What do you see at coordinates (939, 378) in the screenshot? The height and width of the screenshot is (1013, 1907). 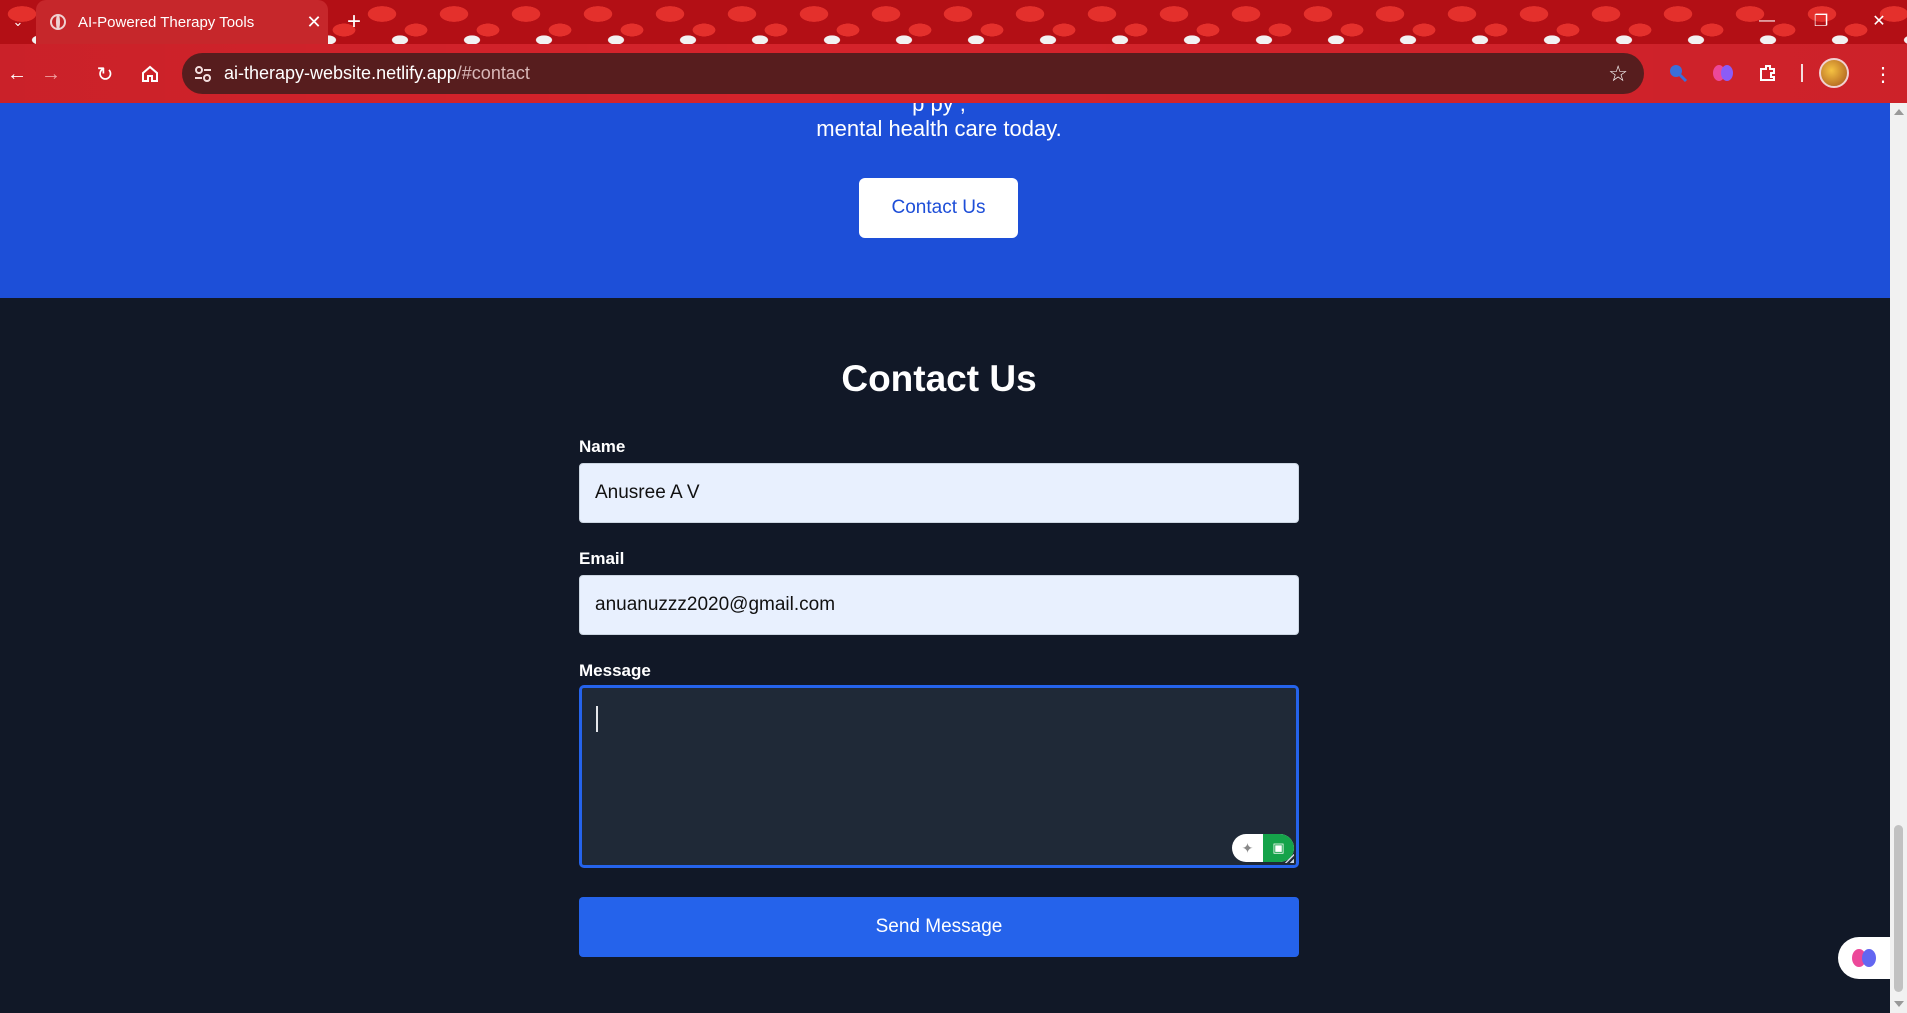 I see `contact-title: Contact Us` at bounding box center [939, 378].